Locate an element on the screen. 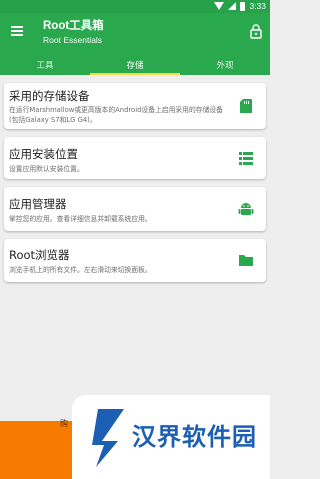 Image resolution: width=320 pixels, height=479 pixels. card-title: Root浏览器 is located at coordinates (39, 255).